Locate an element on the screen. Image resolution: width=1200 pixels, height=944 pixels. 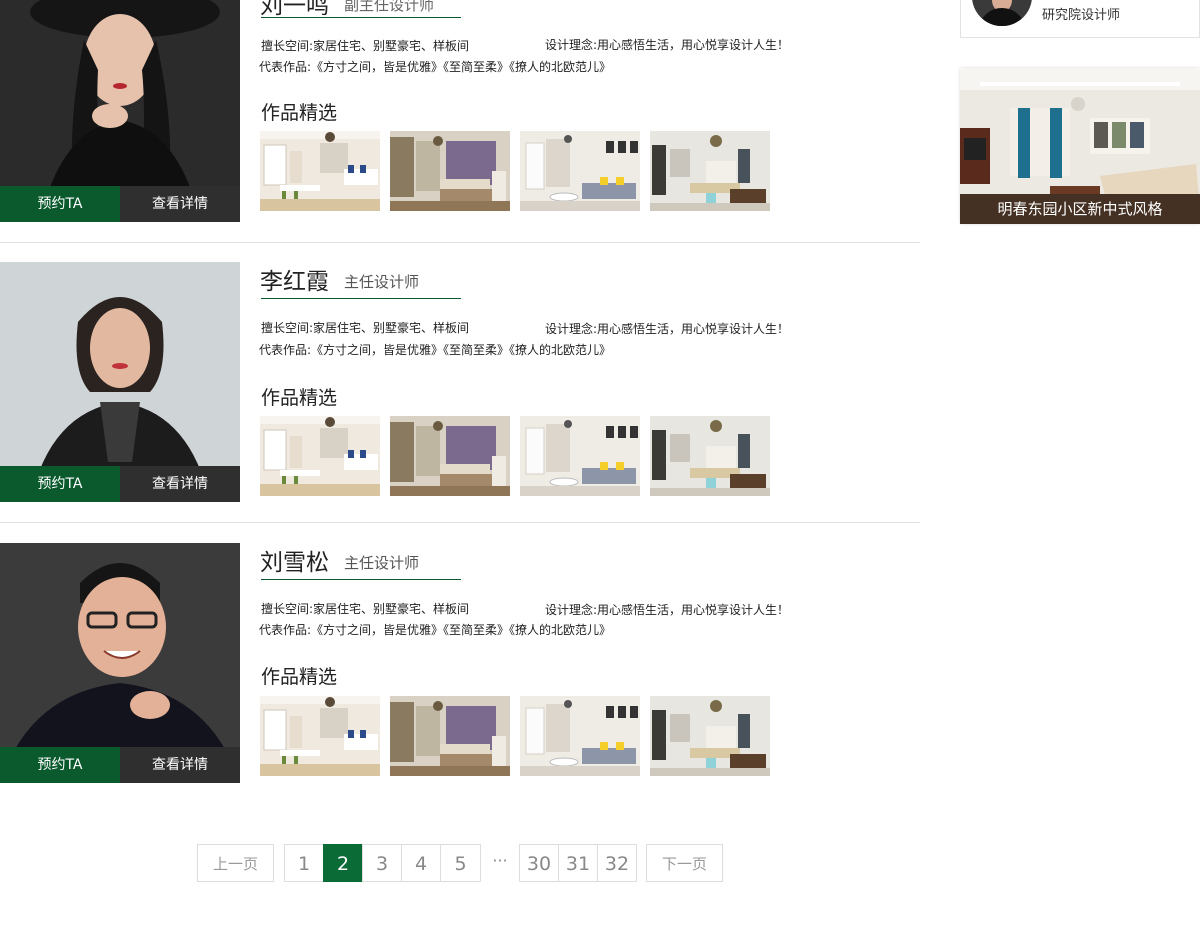
pagination-ellipsis: ··· is located at coordinates (500, 860).